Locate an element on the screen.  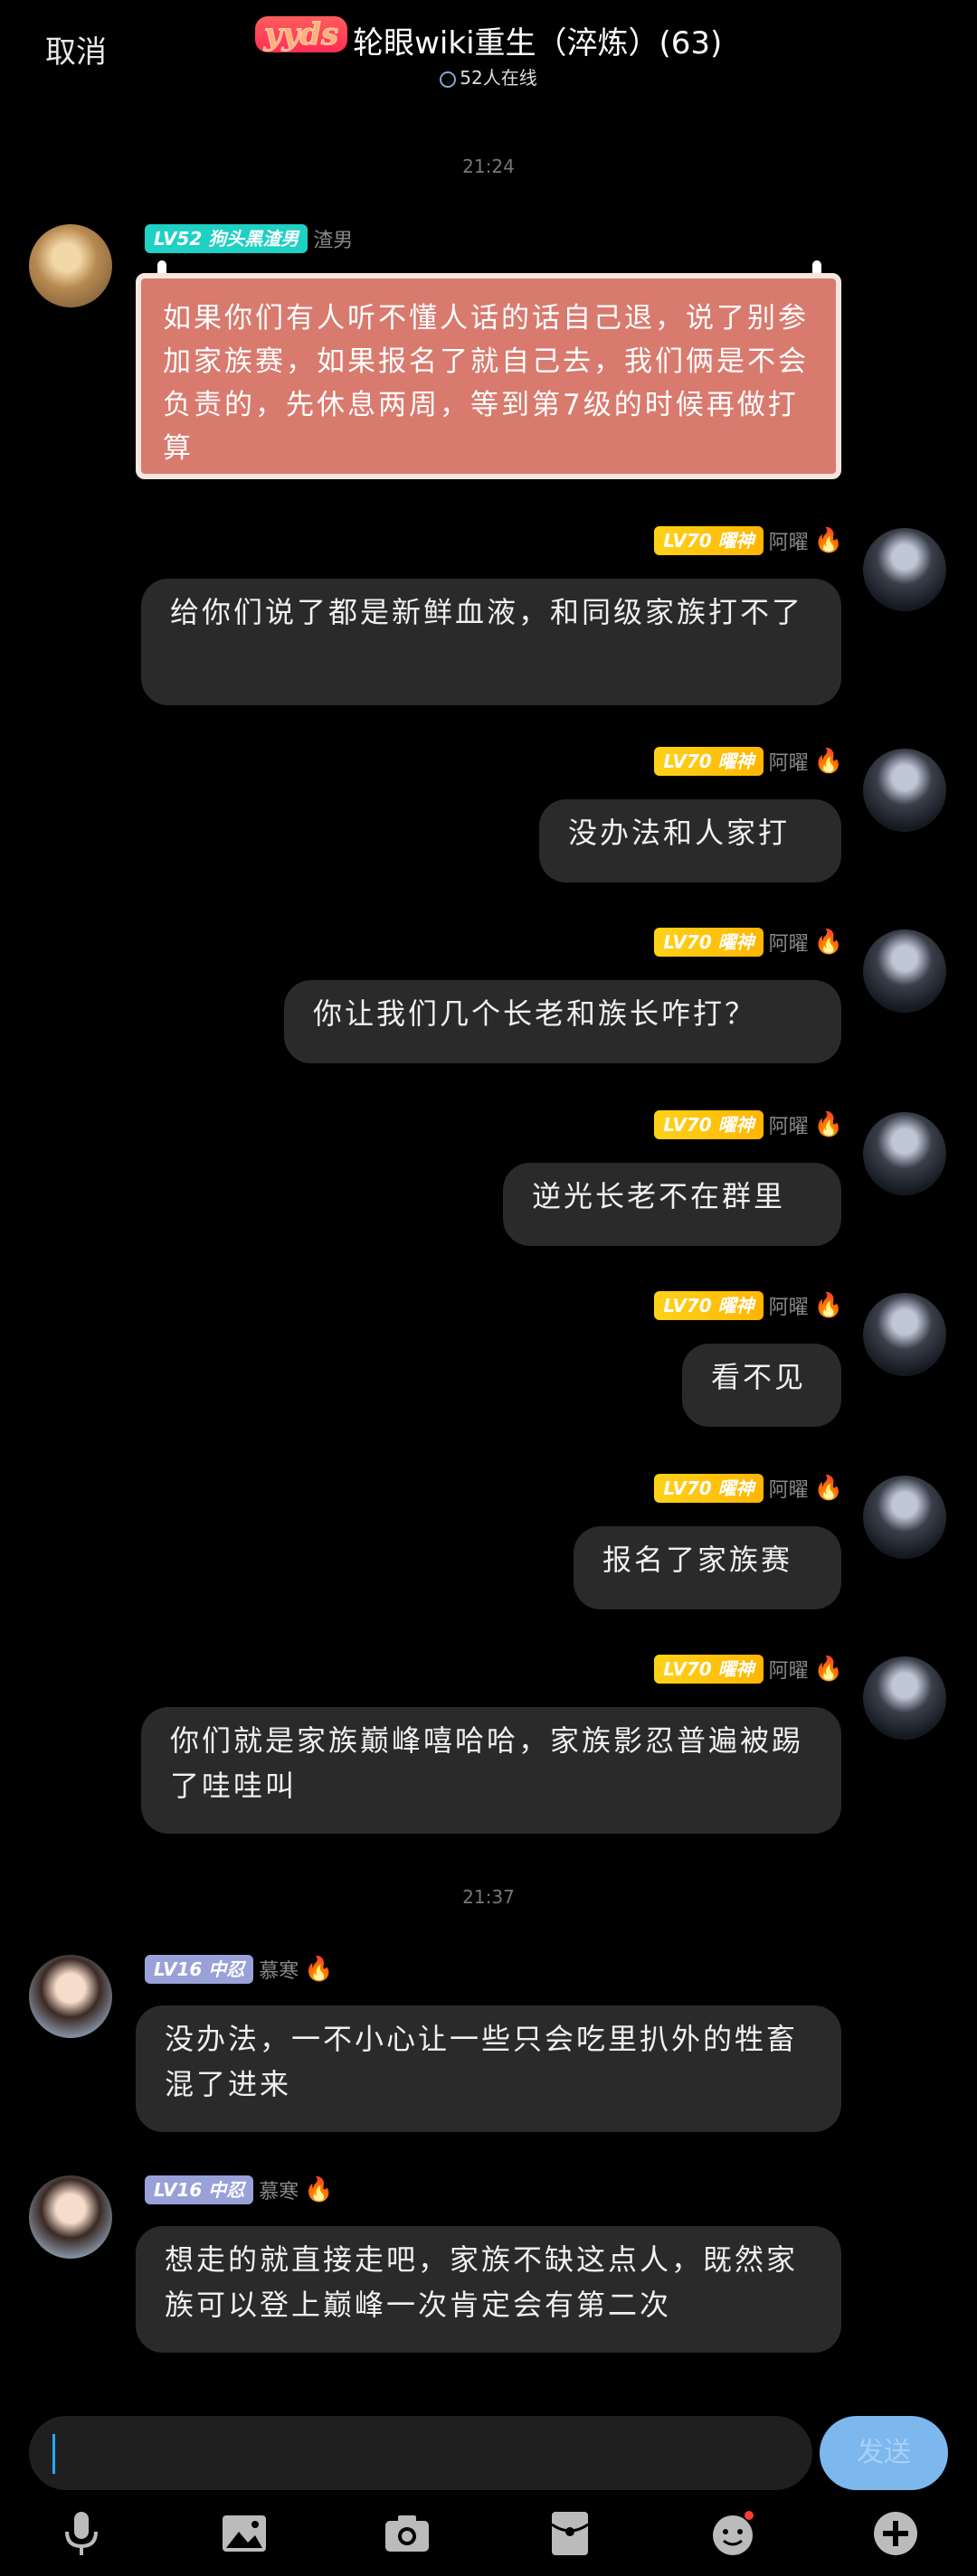
brand-logo: yyds is located at coordinates (301, 34).